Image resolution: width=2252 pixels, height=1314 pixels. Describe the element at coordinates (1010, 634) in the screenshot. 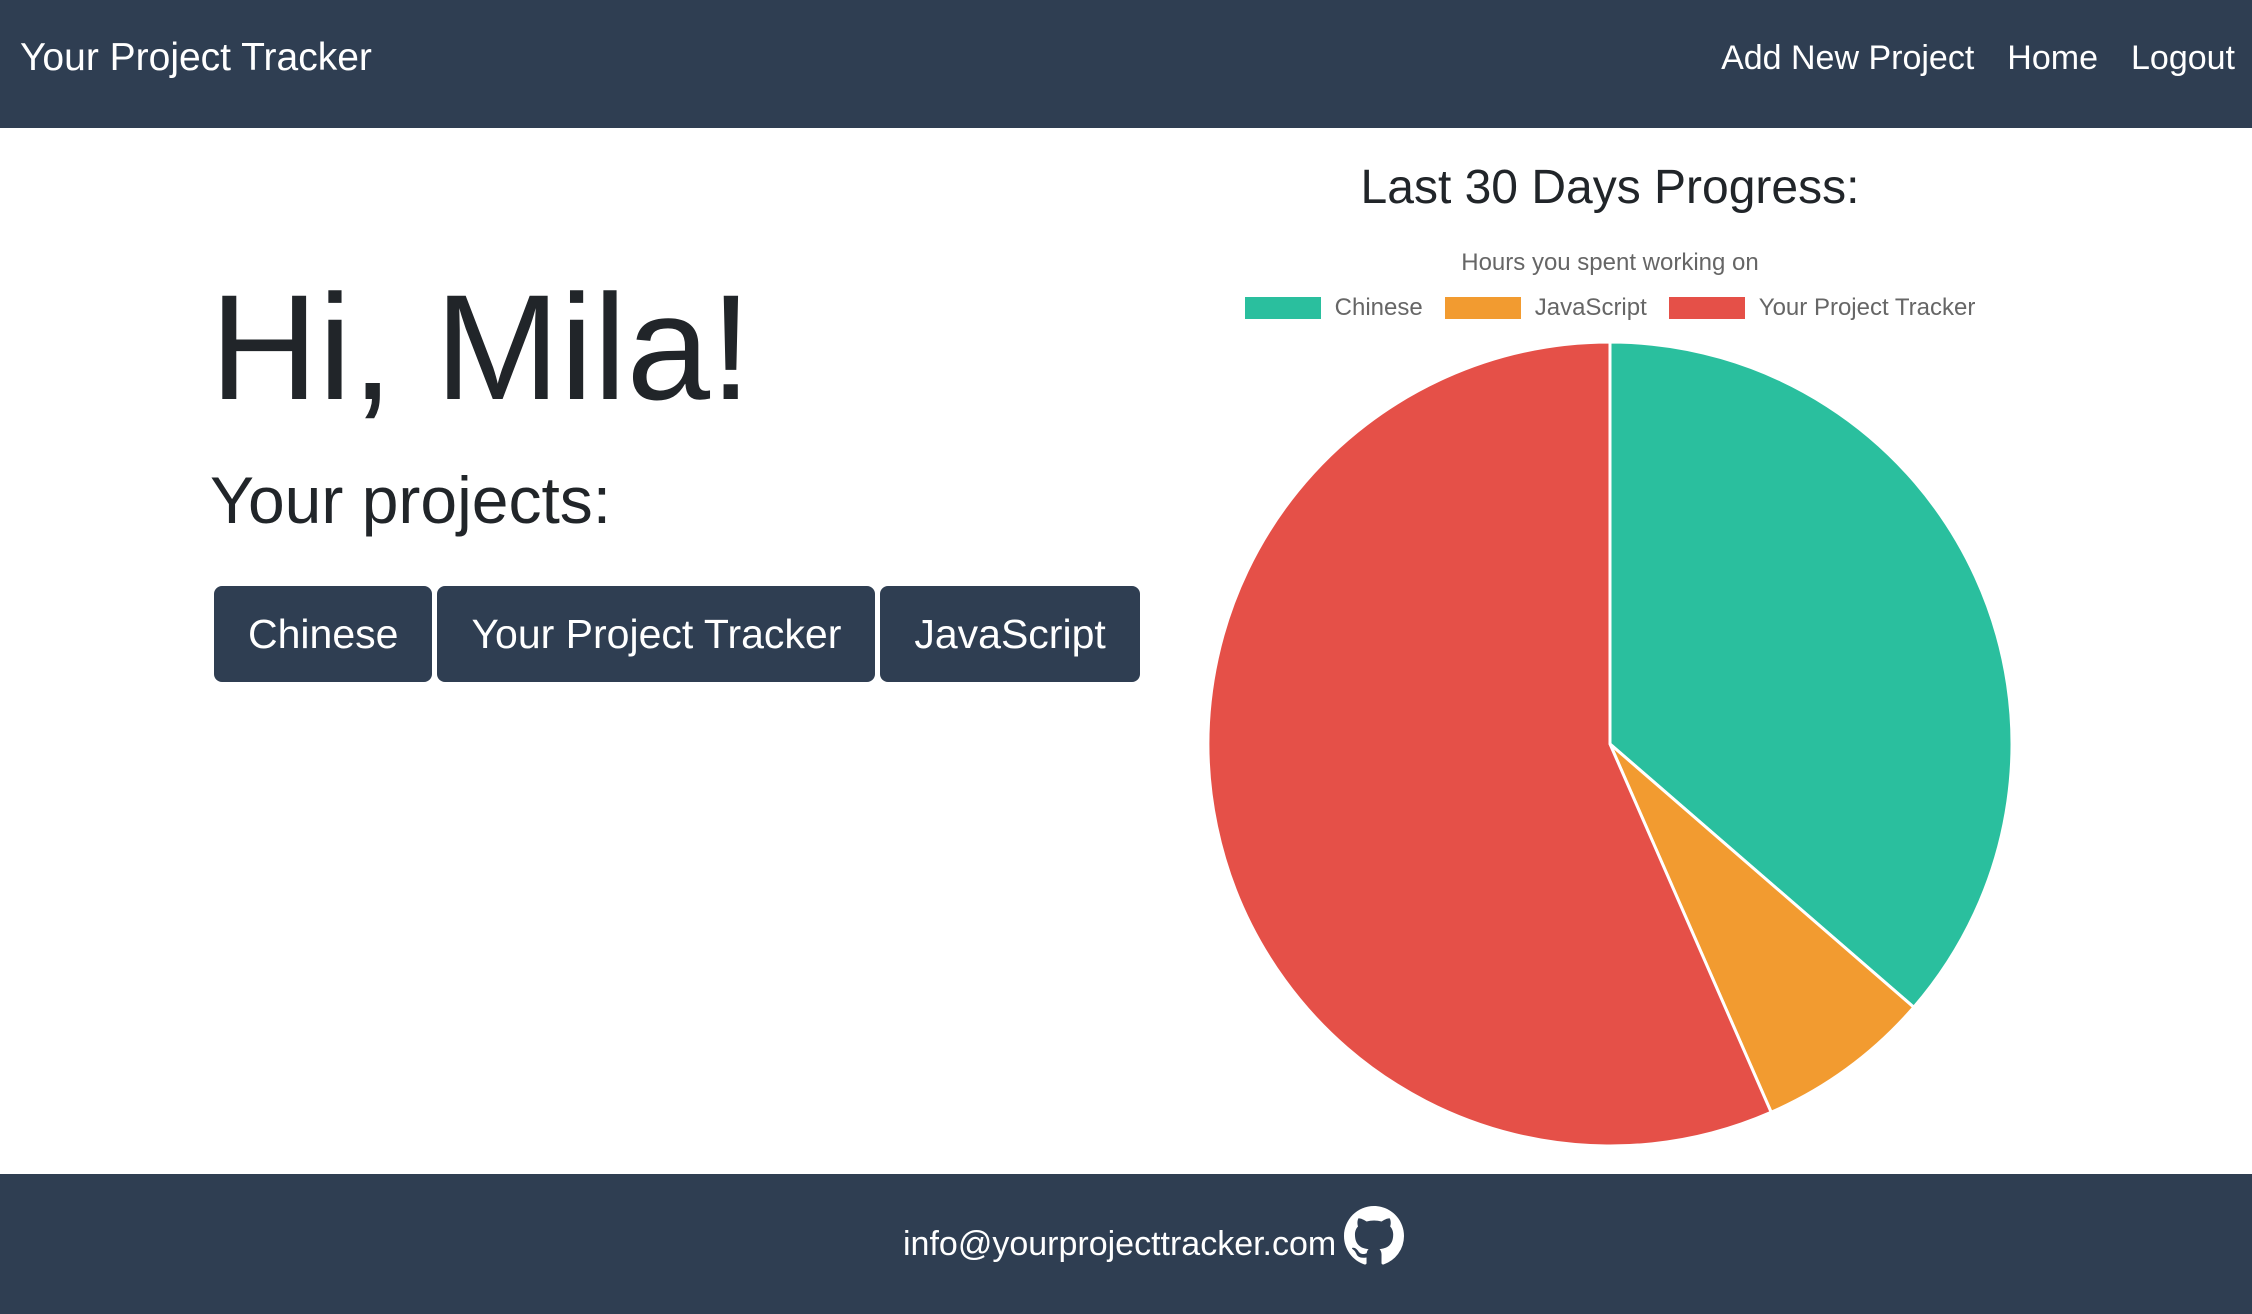

I see `project-button-javascript: JavaScript` at that location.